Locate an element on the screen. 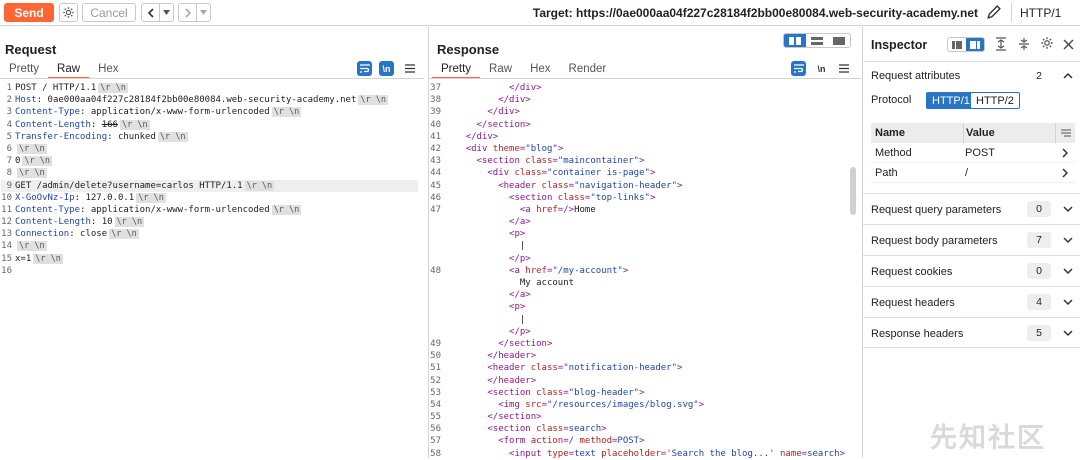 Image resolution: width=1080 pixels, height=460 pixels. response-tab-hex: Hex is located at coordinates (540, 70).